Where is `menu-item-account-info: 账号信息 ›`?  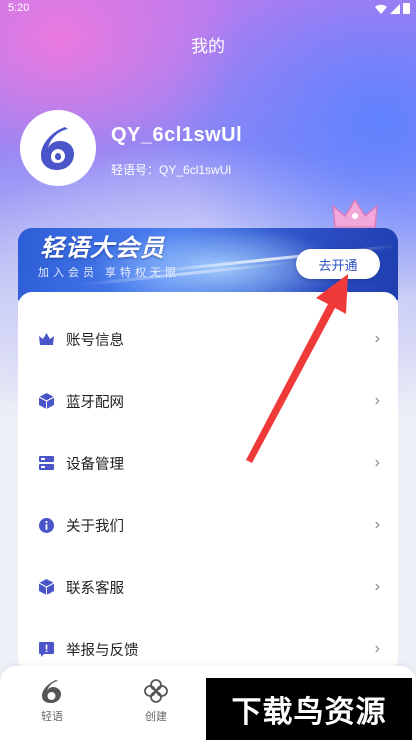
menu-item-account-info: 账号信息 › is located at coordinates (208, 339).